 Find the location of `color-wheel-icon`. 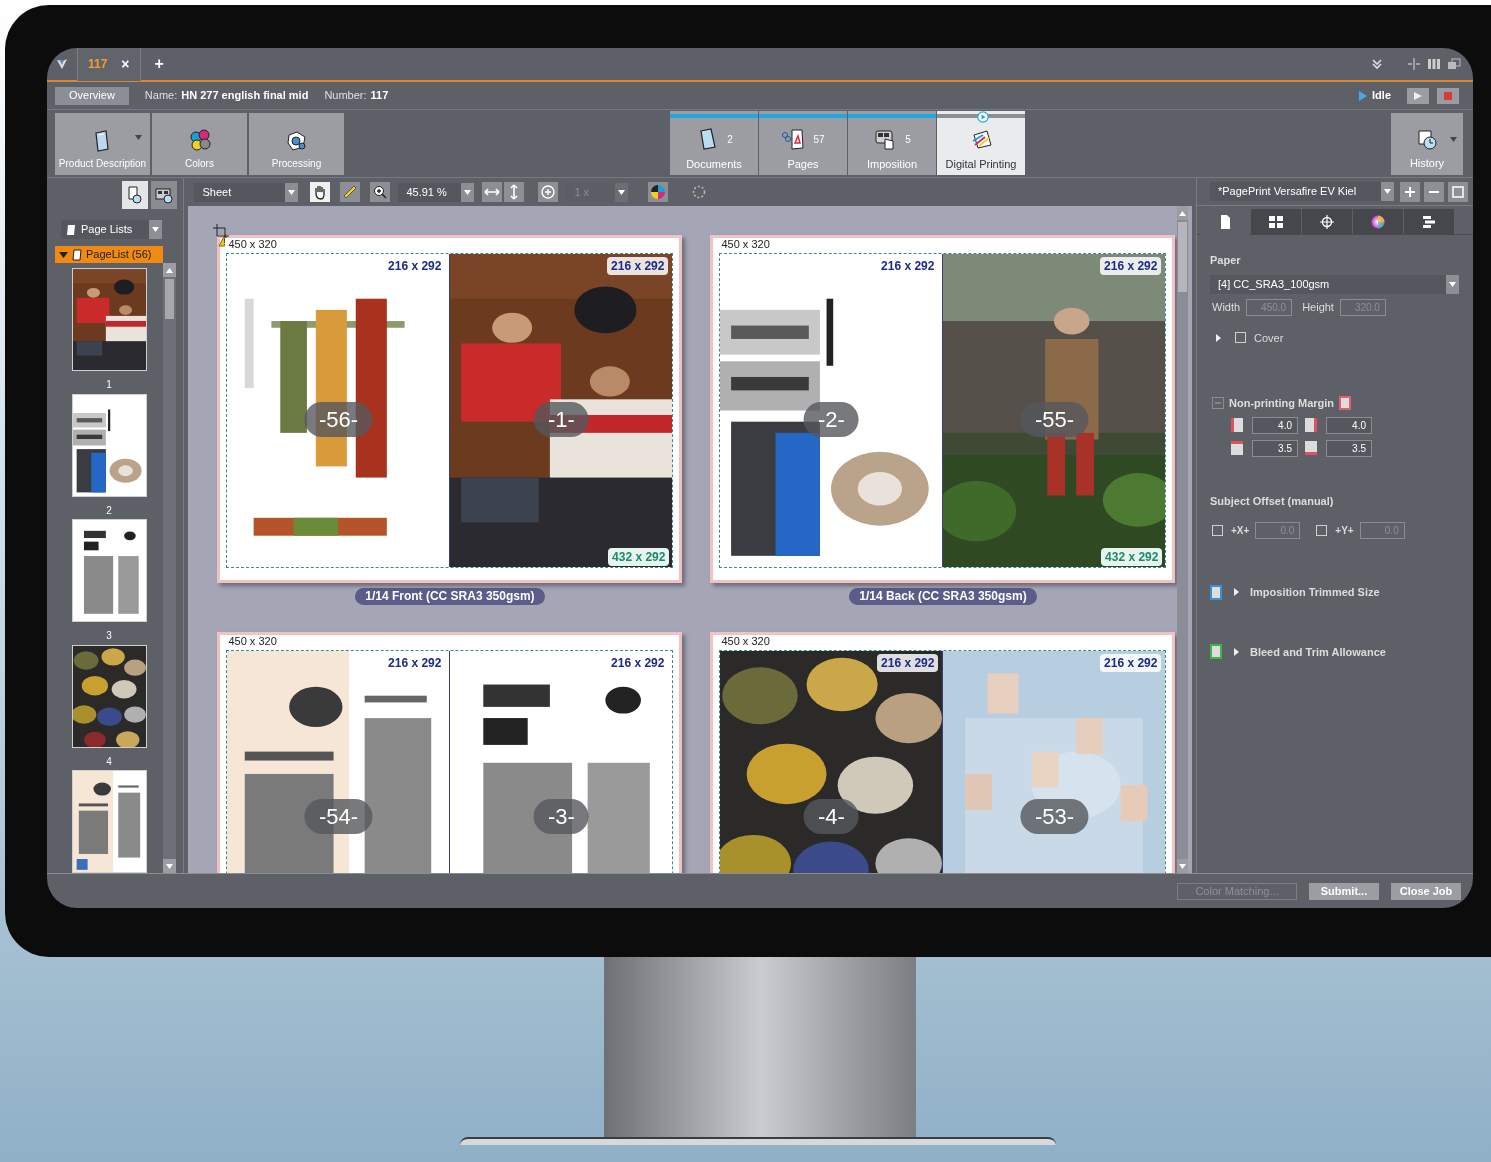

color-wheel-icon is located at coordinates (658, 192).